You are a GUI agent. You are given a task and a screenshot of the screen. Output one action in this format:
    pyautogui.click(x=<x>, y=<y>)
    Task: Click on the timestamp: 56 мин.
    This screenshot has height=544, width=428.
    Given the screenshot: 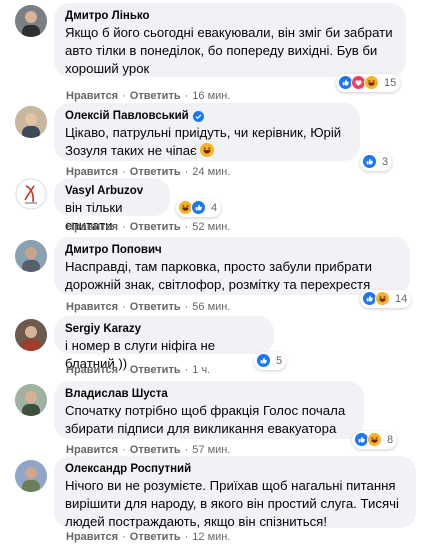 What is the action you would take?
    pyautogui.click(x=211, y=307)
    